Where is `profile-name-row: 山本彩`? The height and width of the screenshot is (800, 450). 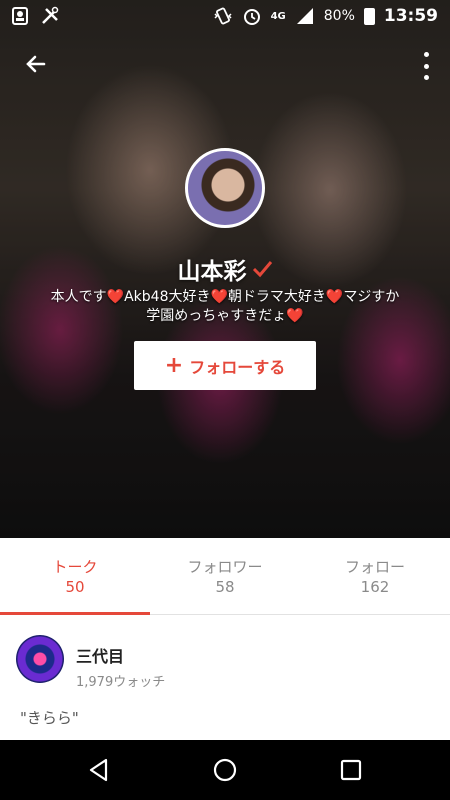 profile-name-row: 山本彩 is located at coordinates (225, 269).